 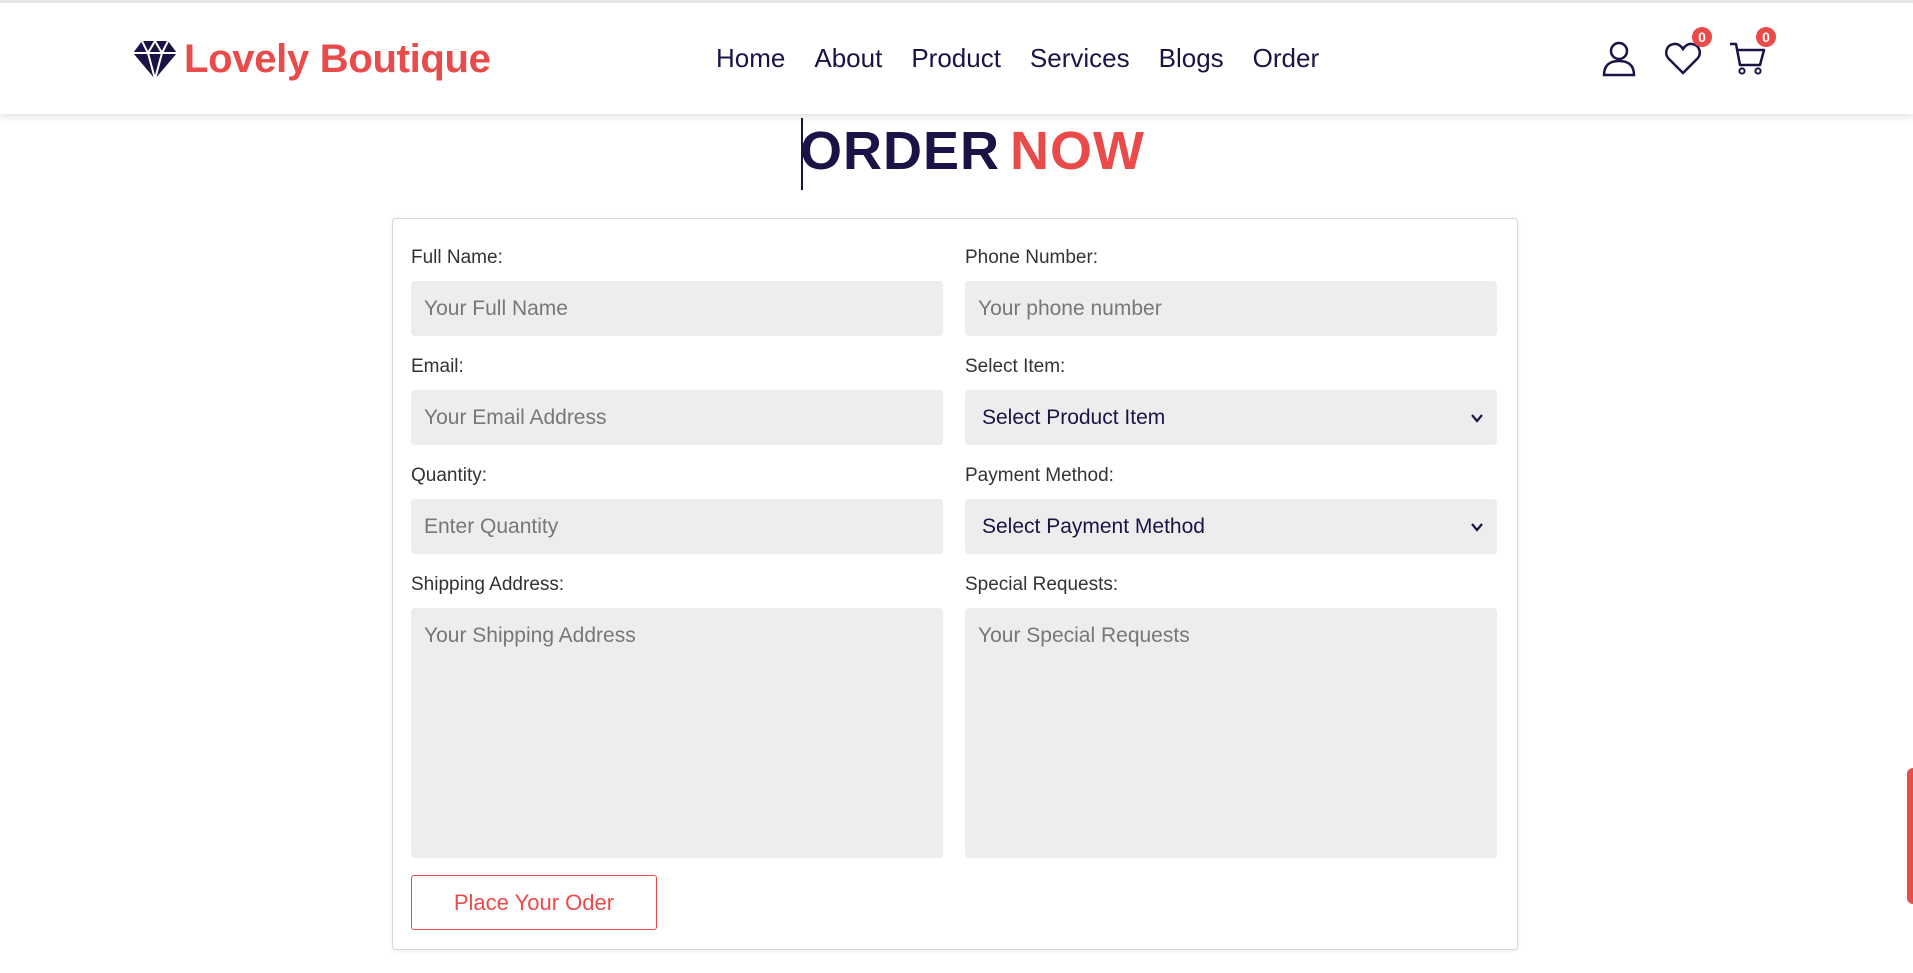 What do you see at coordinates (1766, 37) in the screenshot?
I see `cart-count-badge: 0` at bounding box center [1766, 37].